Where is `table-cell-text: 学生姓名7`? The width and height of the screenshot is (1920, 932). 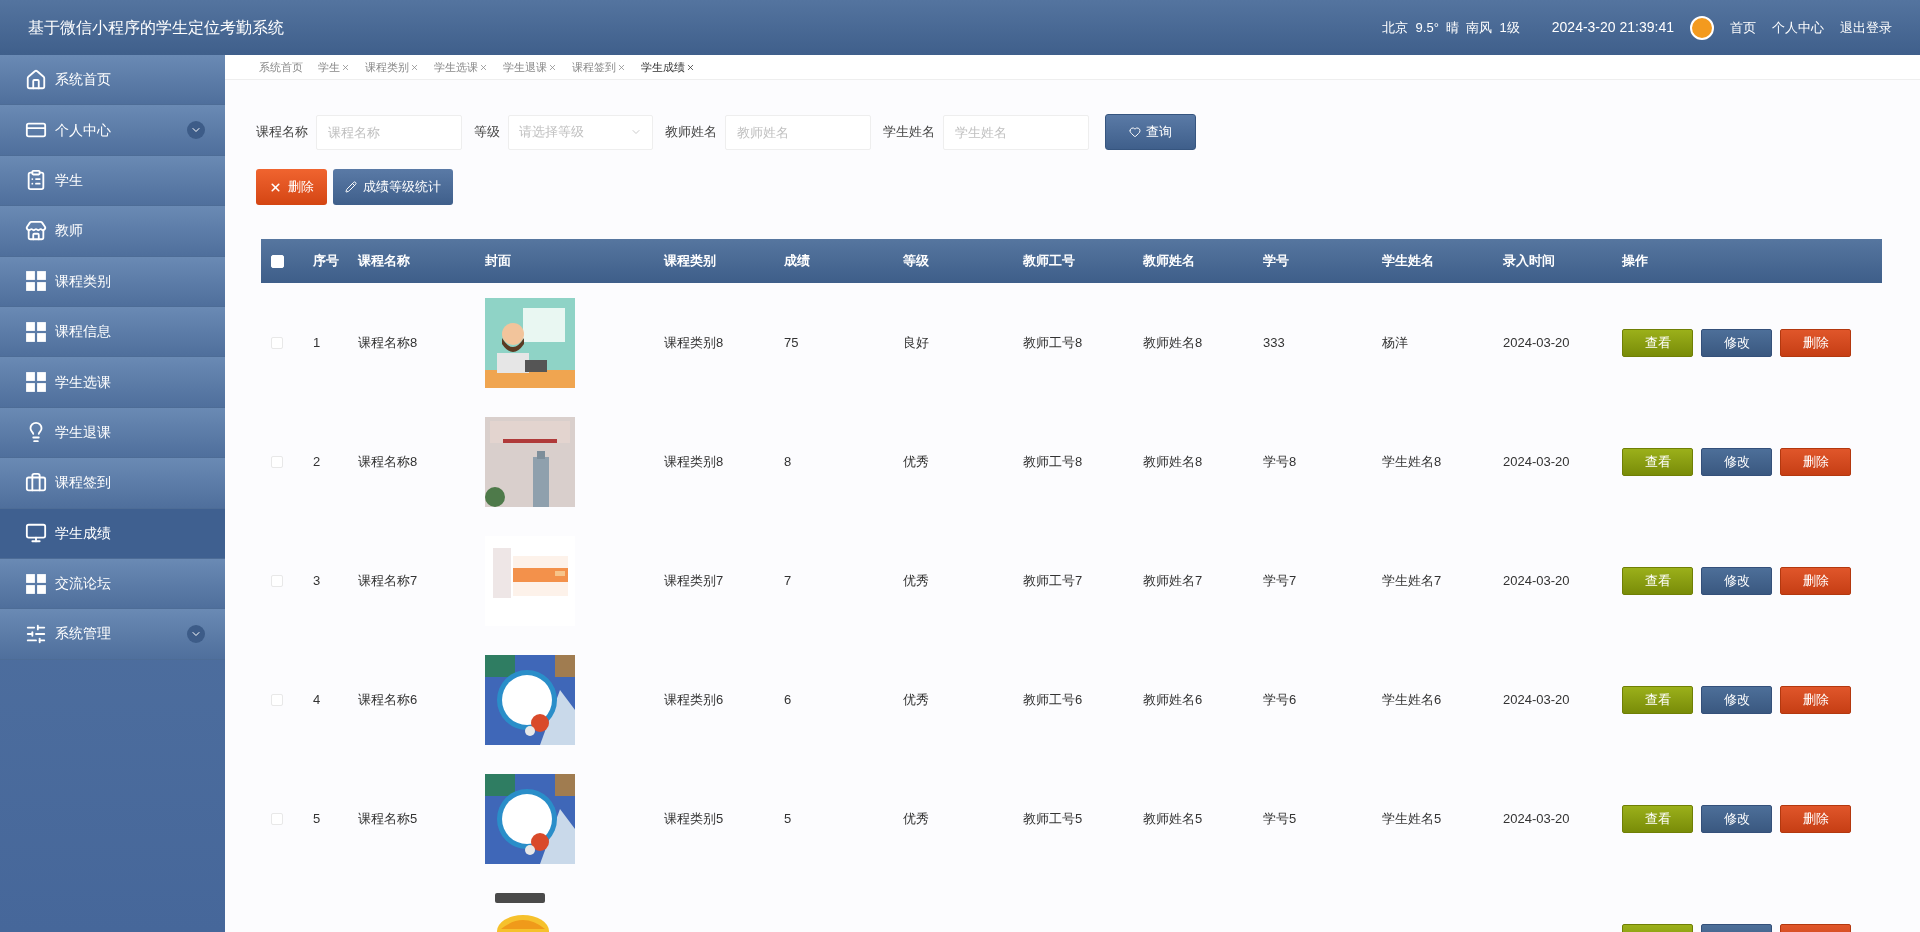 table-cell-text: 学生姓名7 is located at coordinates (1412, 580).